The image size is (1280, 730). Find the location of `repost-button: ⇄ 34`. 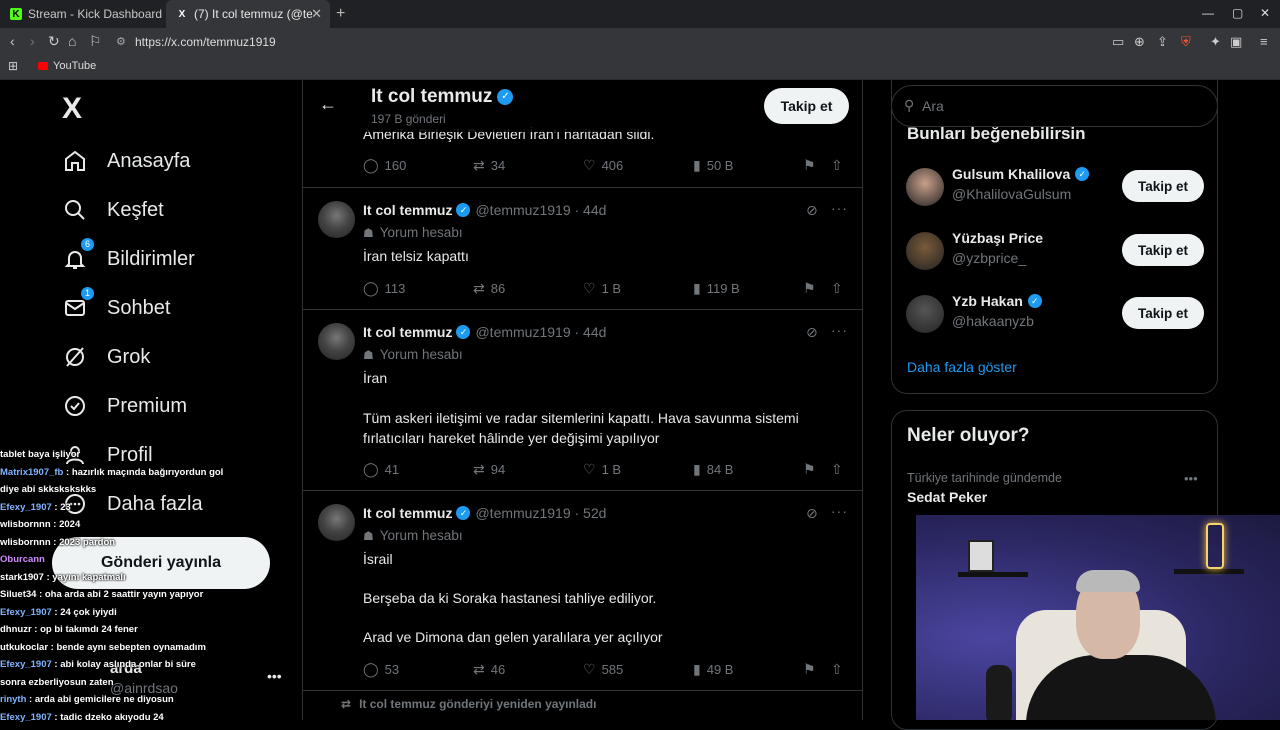

repost-button: ⇄ 34 is located at coordinates (489, 165).